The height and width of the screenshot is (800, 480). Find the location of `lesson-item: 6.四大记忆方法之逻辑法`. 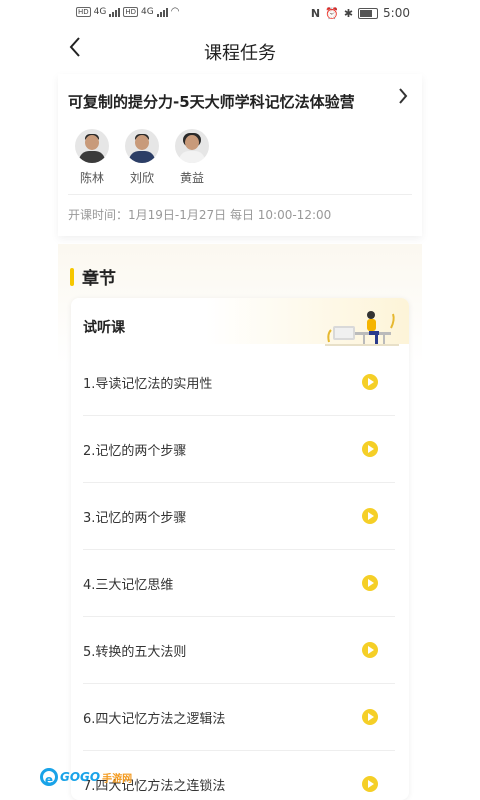

lesson-item: 6.四大记忆方法之逻辑法 is located at coordinates (239, 717).